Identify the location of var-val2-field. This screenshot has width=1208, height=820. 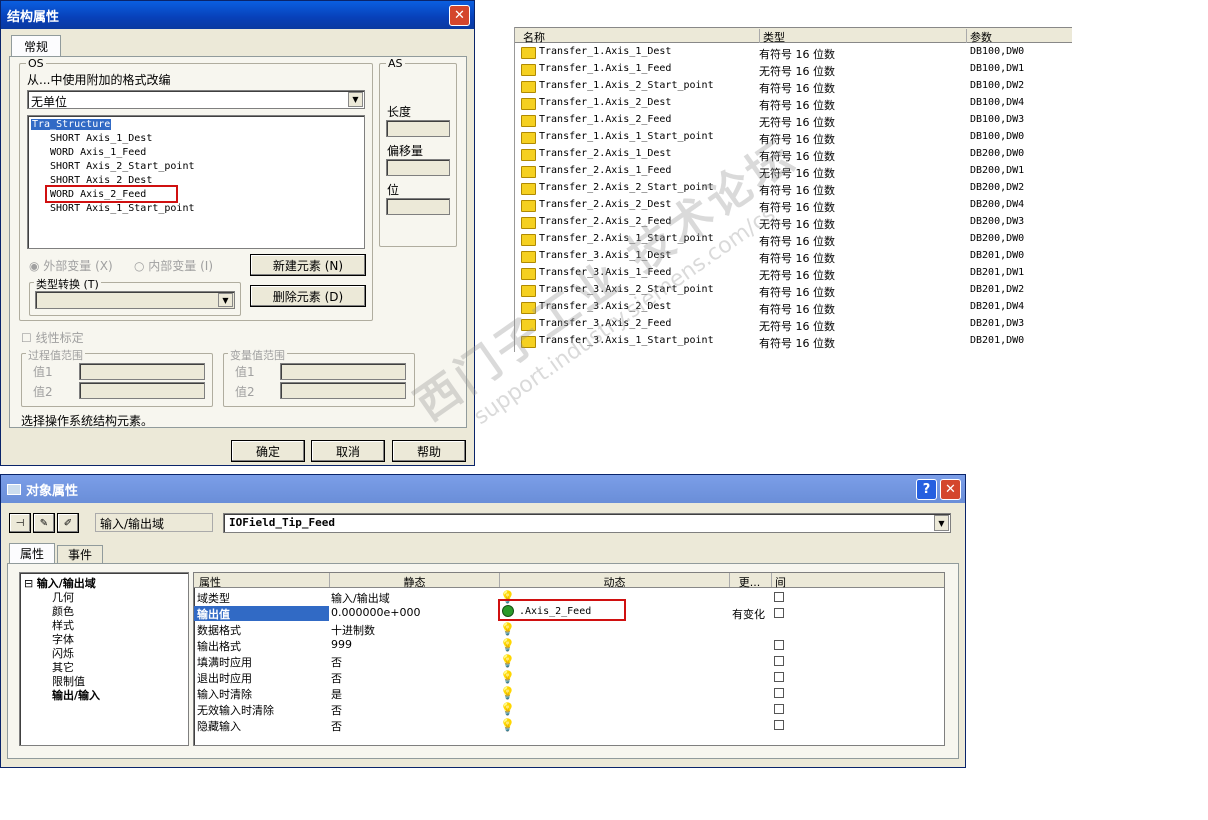
(343, 390).